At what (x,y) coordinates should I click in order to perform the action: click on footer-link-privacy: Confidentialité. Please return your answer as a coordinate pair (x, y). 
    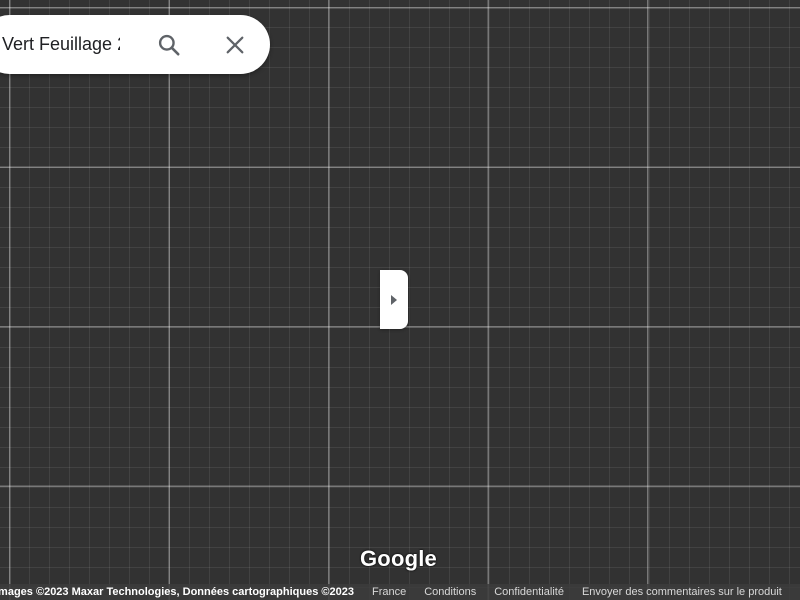
    Looking at the image, I should click on (529, 592).